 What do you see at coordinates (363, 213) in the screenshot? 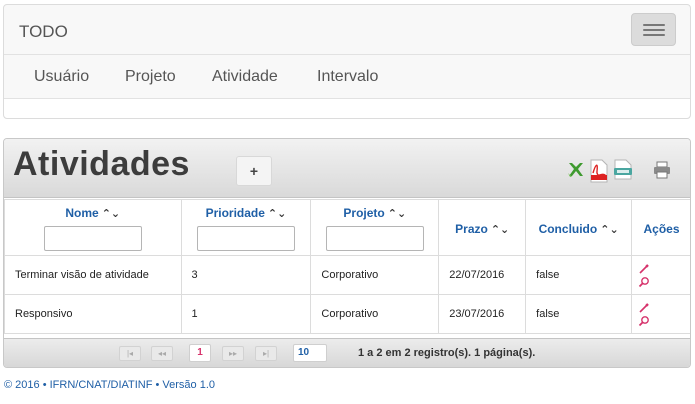
I see `column-label: Projeto` at bounding box center [363, 213].